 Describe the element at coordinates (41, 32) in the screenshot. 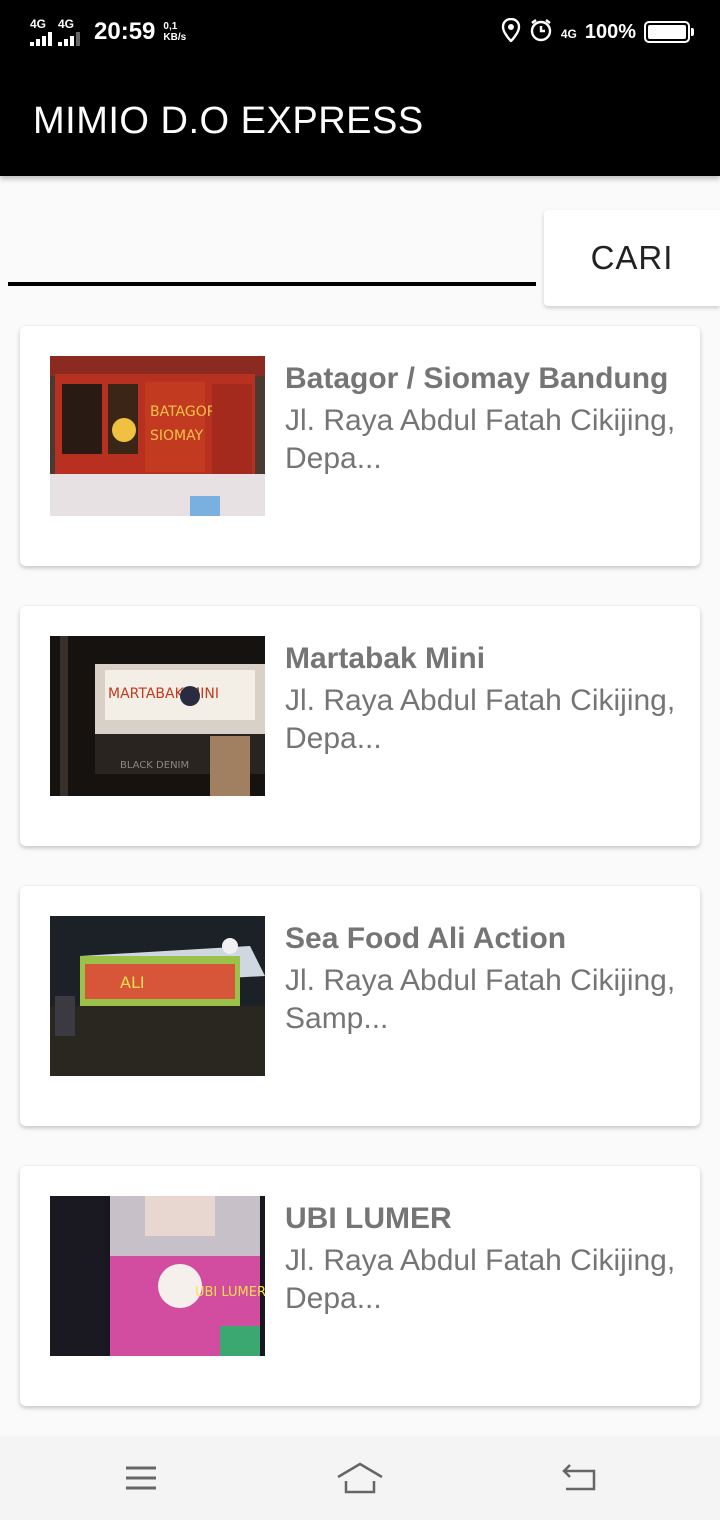

I see `sim1-signal-icon: 4G` at that location.